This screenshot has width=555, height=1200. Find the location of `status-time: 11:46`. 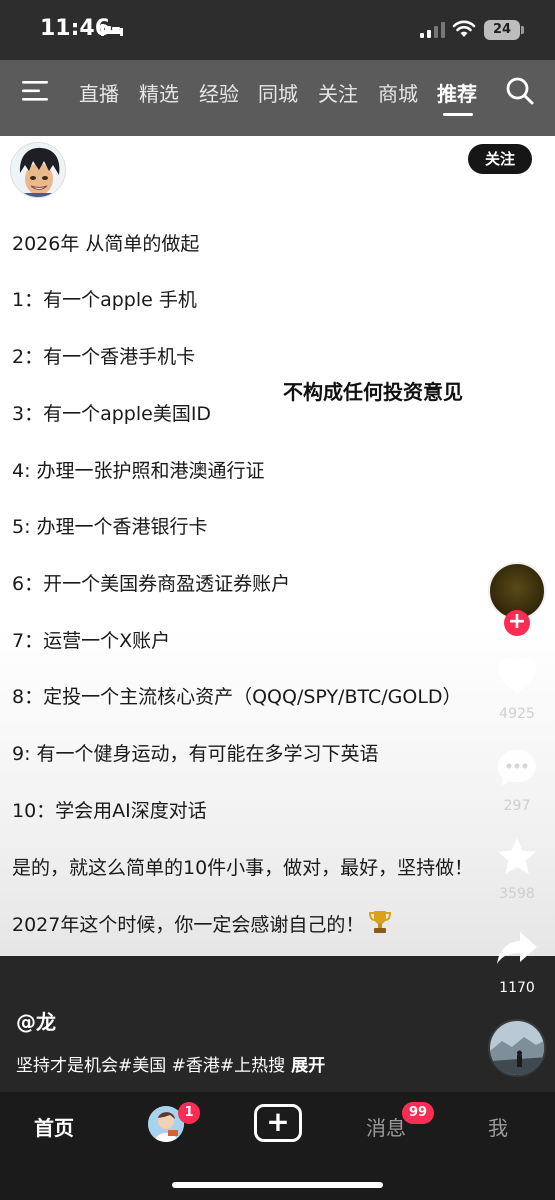

status-time: 11:46 is located at coordinates (75, 28).